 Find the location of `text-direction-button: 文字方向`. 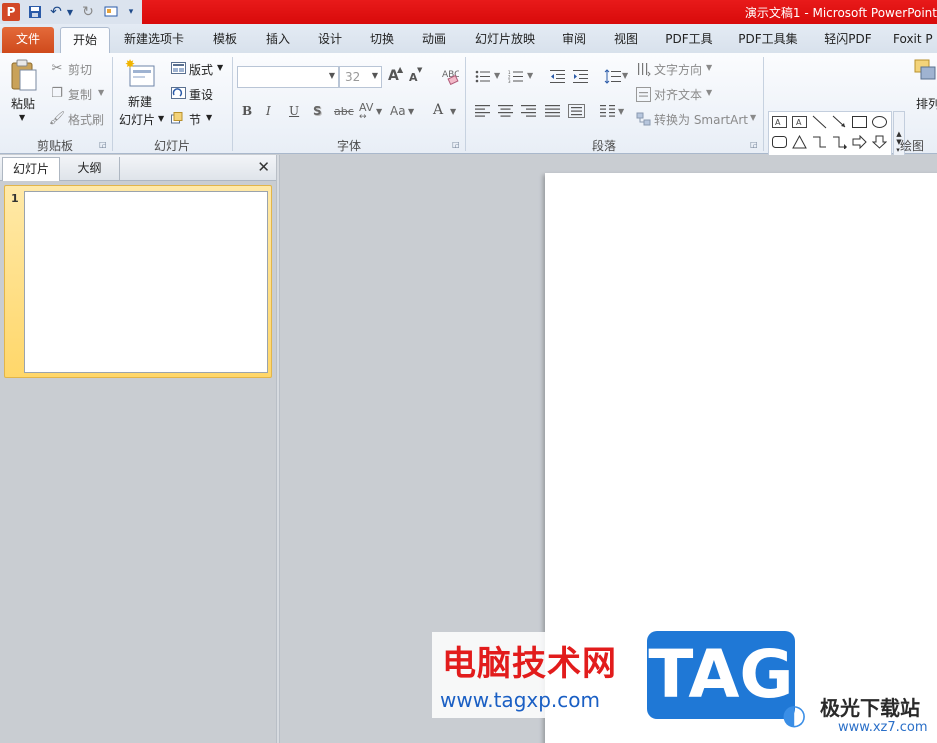

text-direction-button: 文字方向 is located at coordinates (678, 69).